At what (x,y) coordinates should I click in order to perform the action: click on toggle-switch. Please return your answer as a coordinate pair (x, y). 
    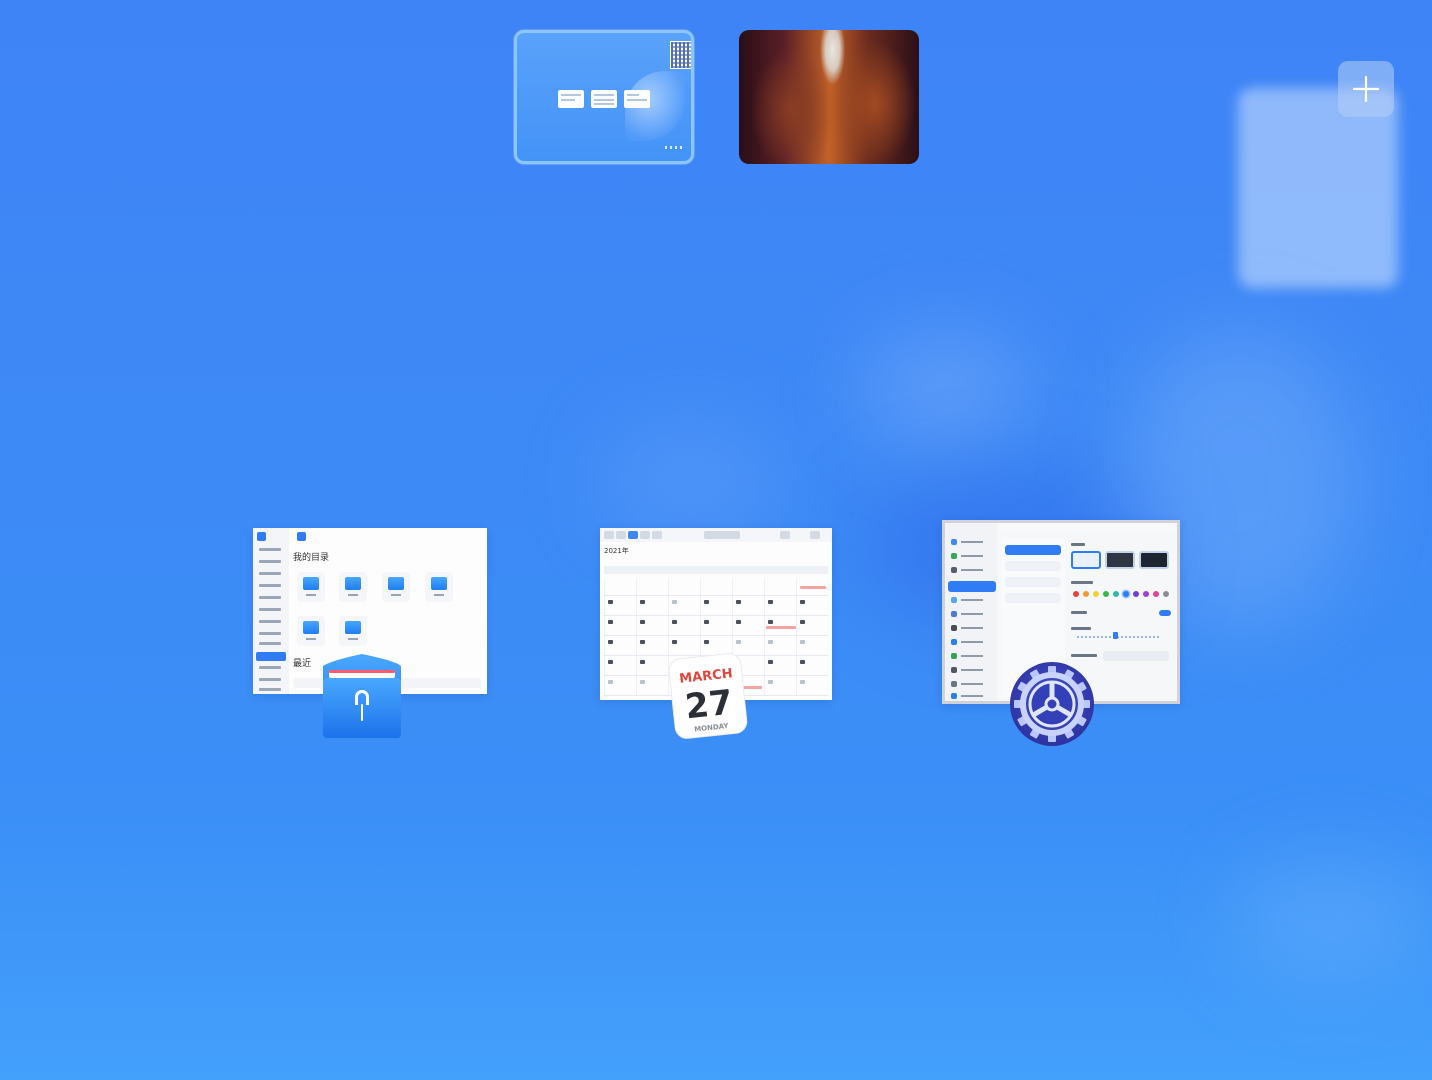
    Looking at the image, I should click on (1165, 613).